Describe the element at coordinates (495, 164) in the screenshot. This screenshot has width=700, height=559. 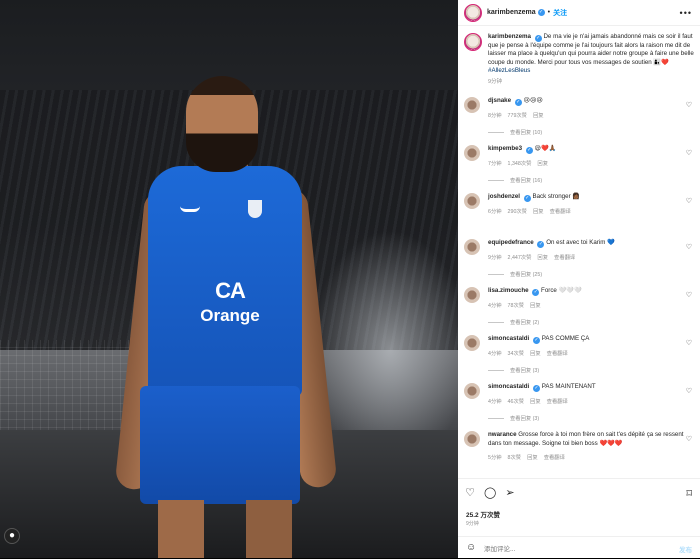
I see `comment-time: 7分钟` at that location.